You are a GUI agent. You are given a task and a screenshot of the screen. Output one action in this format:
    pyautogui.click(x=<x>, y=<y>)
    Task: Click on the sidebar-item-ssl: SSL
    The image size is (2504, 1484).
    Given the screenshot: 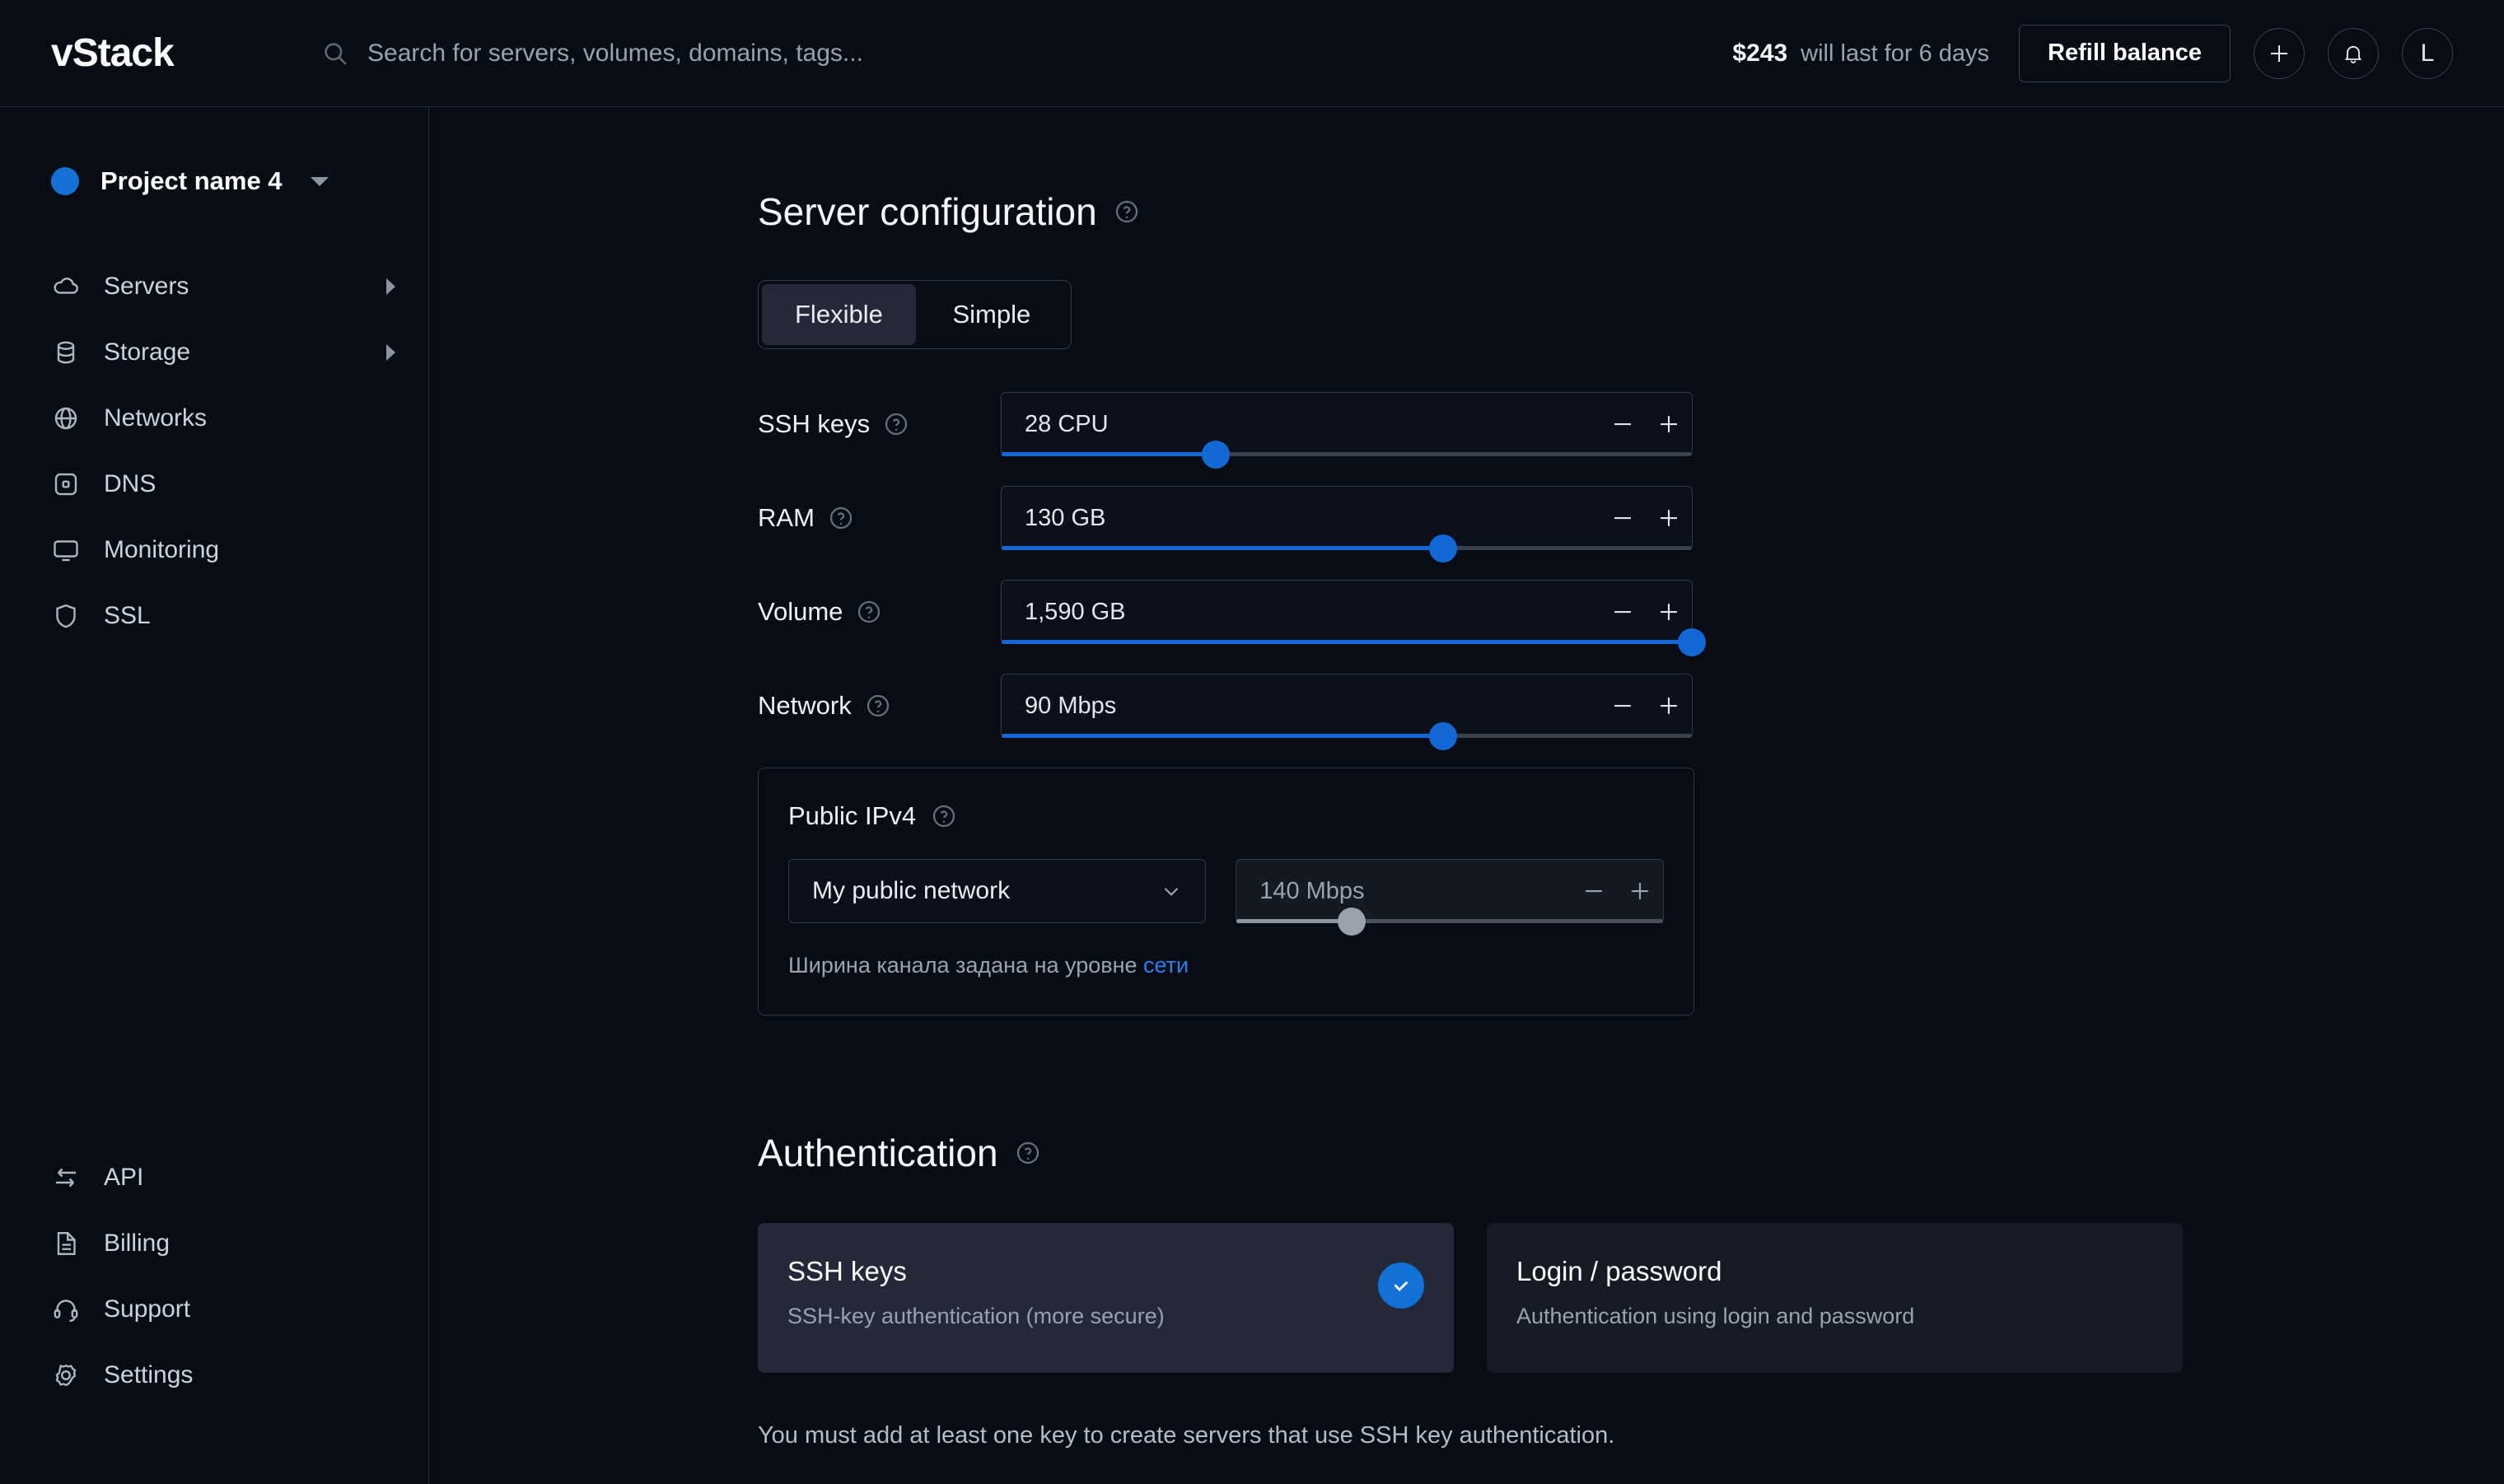 What is the action you would take?
    pyautogui.click(x=214, y=616)
    